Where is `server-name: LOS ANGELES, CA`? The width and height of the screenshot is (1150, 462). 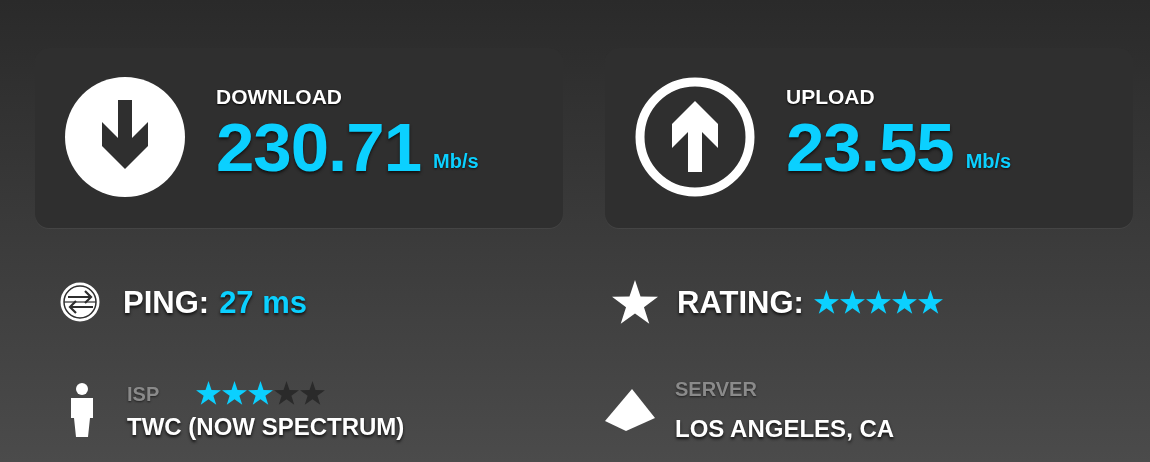
server-name: LOS ANGELES, CA is located at coordinates (785, 429).